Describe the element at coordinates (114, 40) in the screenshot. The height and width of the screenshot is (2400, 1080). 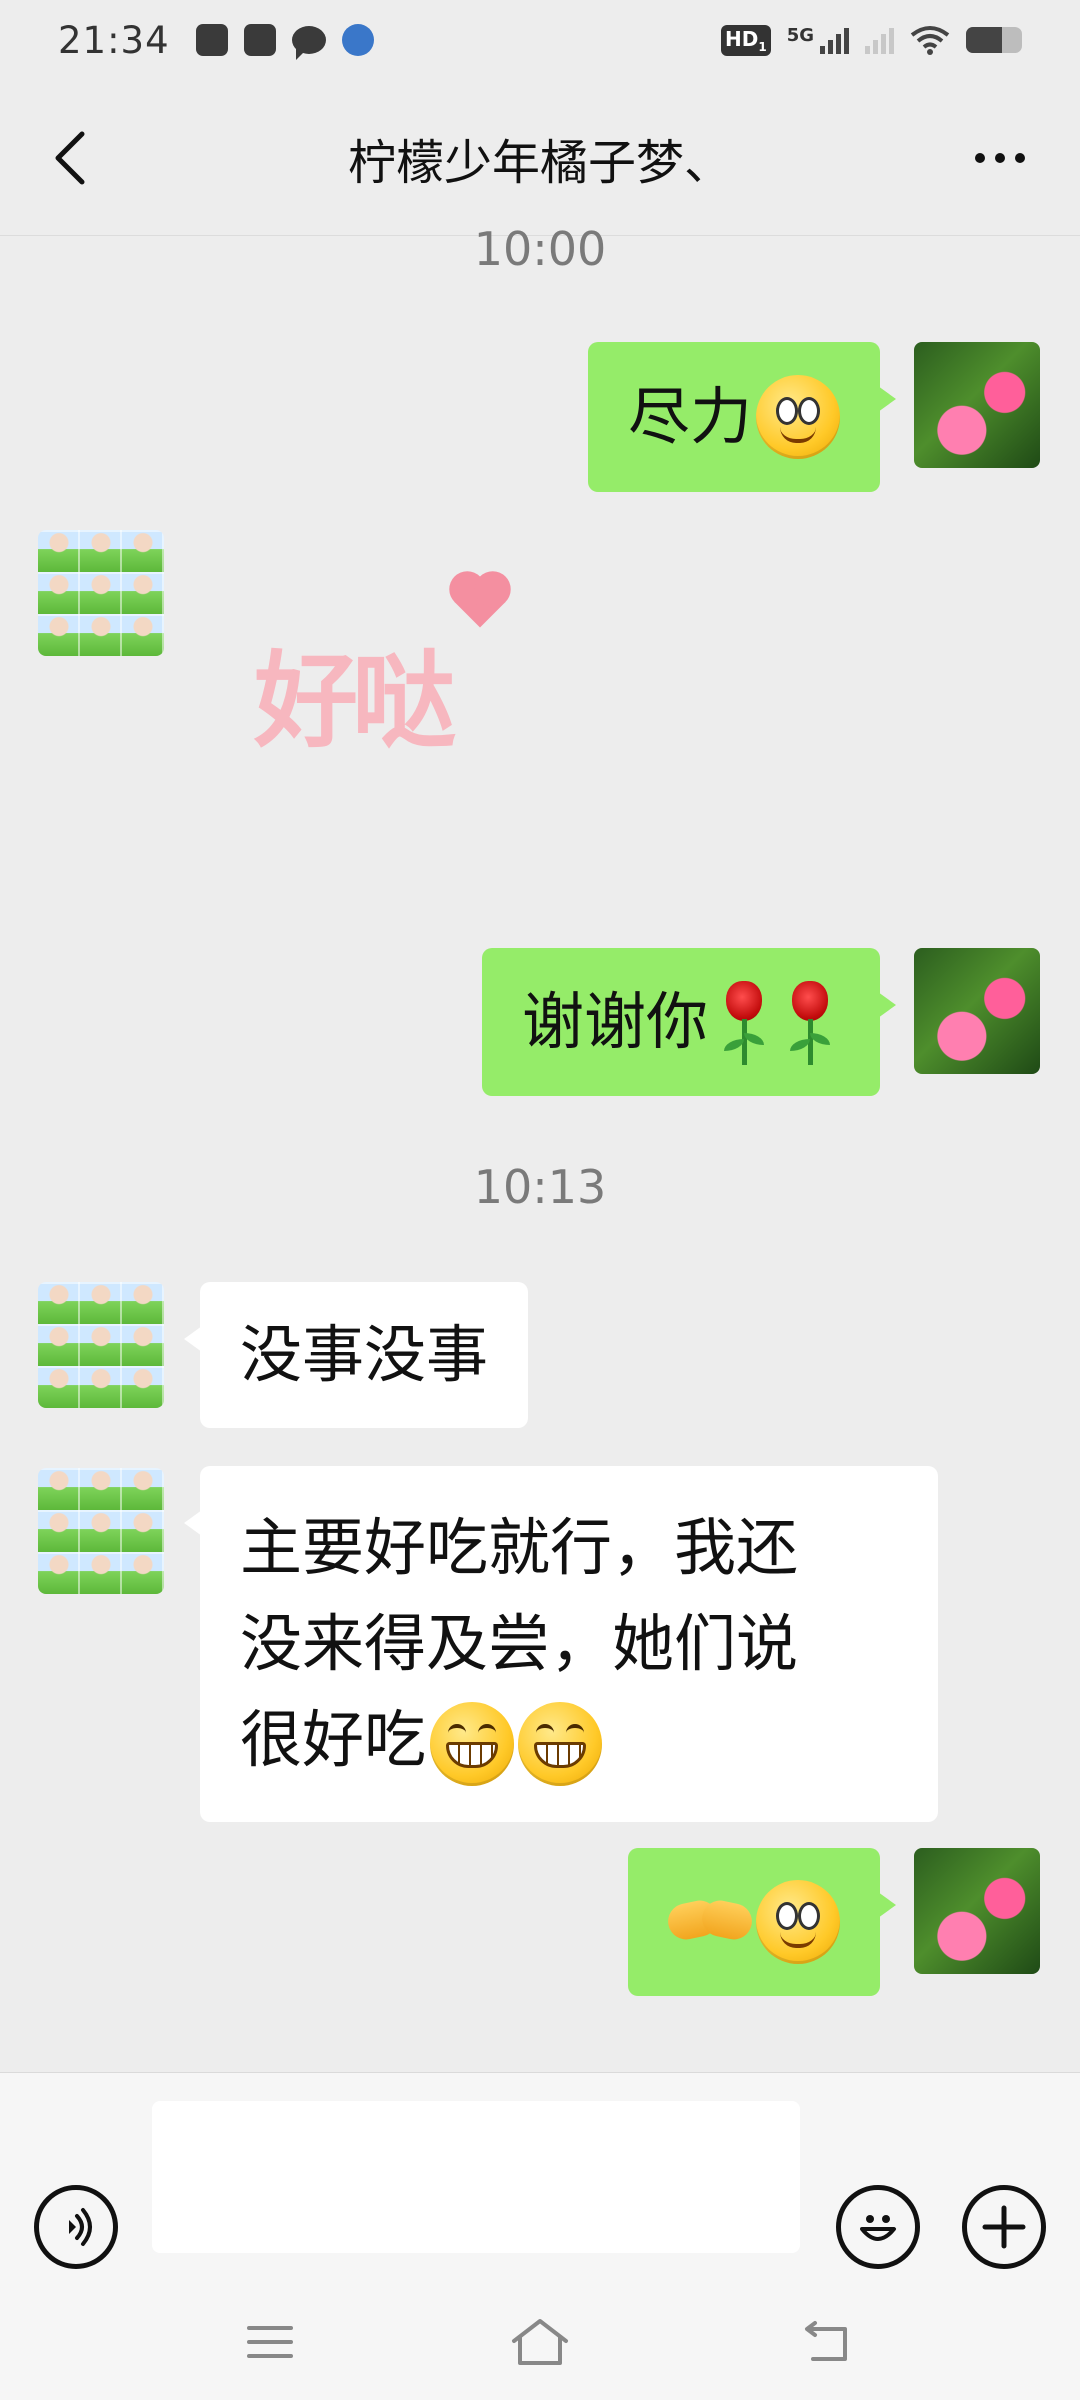
I see `status-time: 21:34` at that location.